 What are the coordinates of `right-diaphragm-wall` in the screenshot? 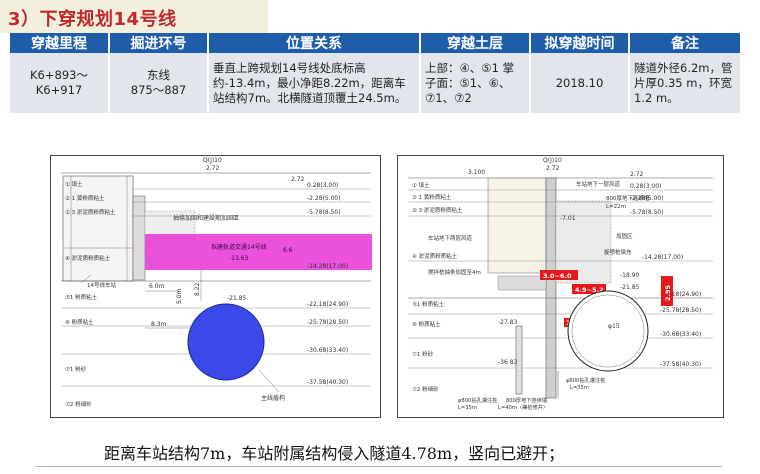 It's located at (551, 288).